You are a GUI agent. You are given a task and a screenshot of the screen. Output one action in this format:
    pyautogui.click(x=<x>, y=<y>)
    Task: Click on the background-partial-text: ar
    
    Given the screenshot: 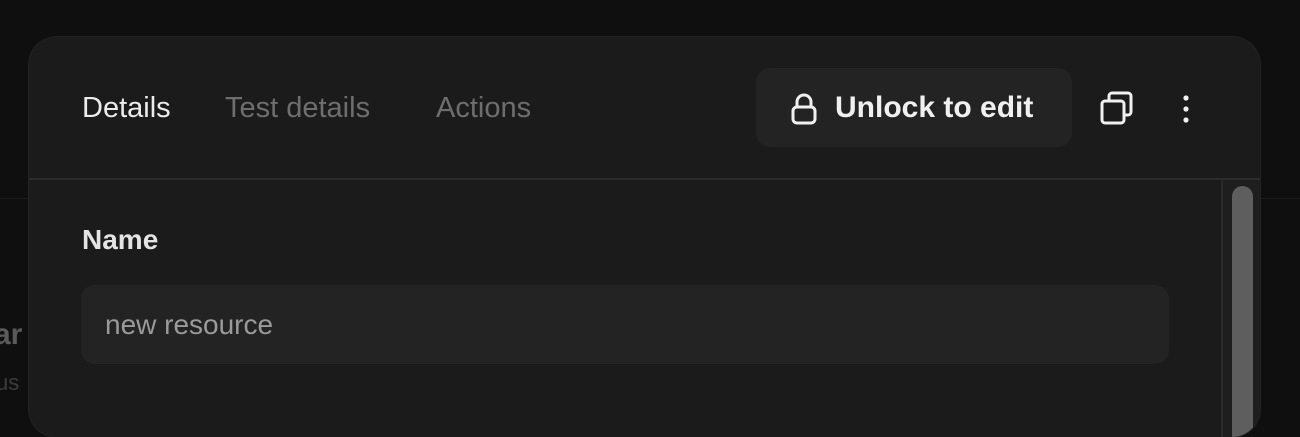 What is the action you would take?
    pyautogui.click(x=11, y=334)
    